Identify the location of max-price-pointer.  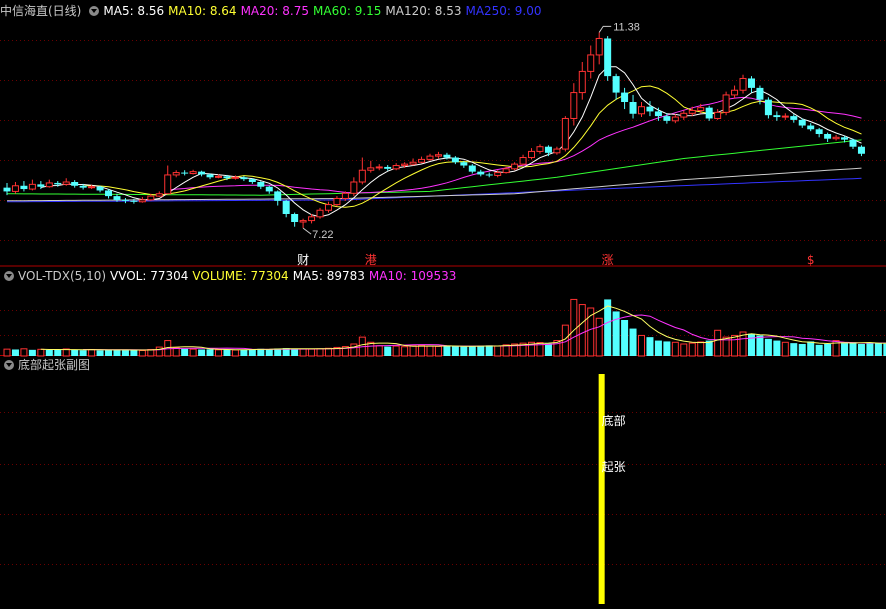
(605, 29).